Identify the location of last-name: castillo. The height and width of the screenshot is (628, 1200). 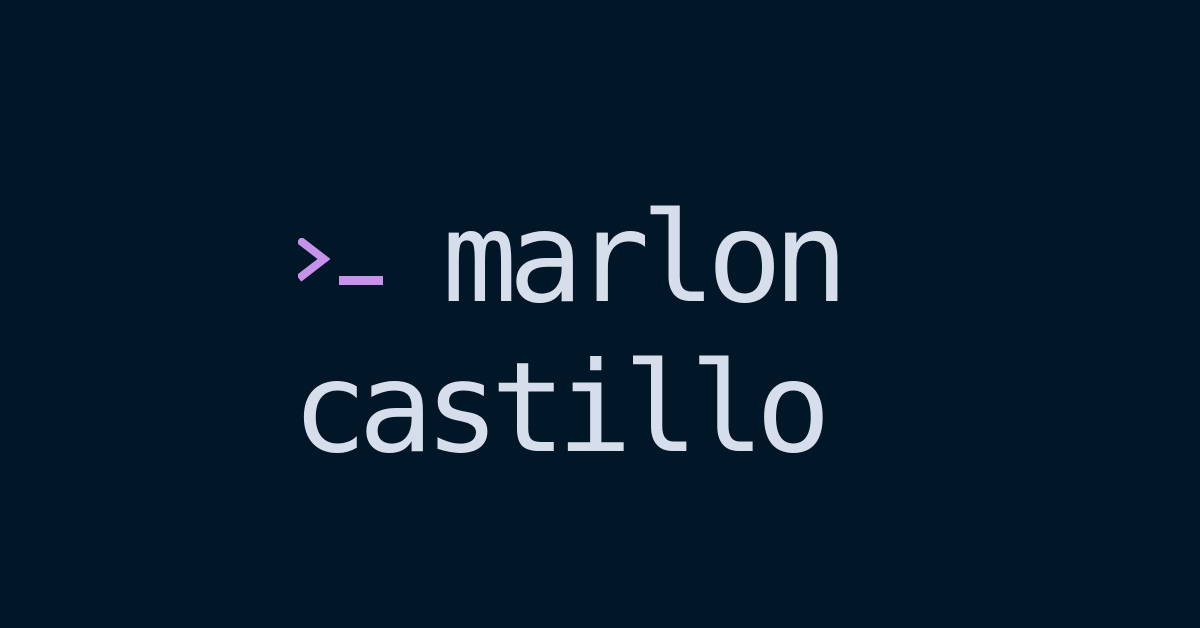
(561, 408).